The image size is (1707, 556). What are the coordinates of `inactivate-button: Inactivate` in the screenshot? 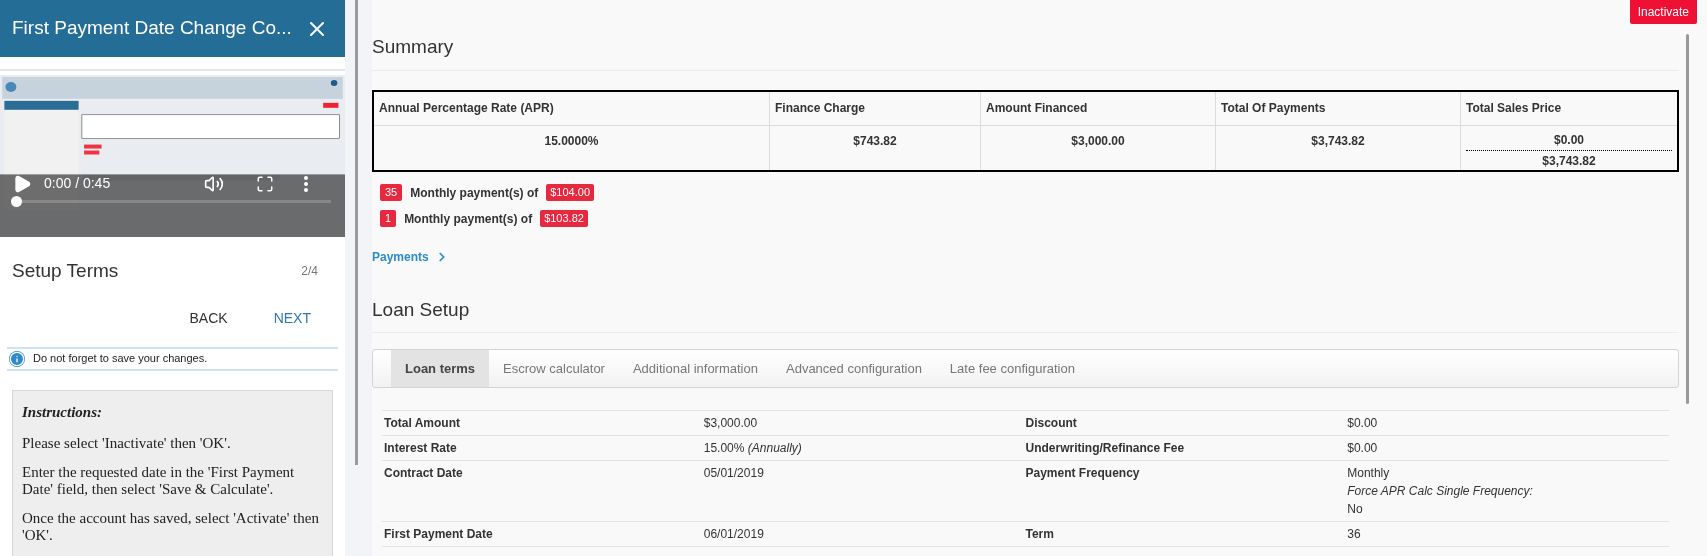 It's located at (1663, 12).